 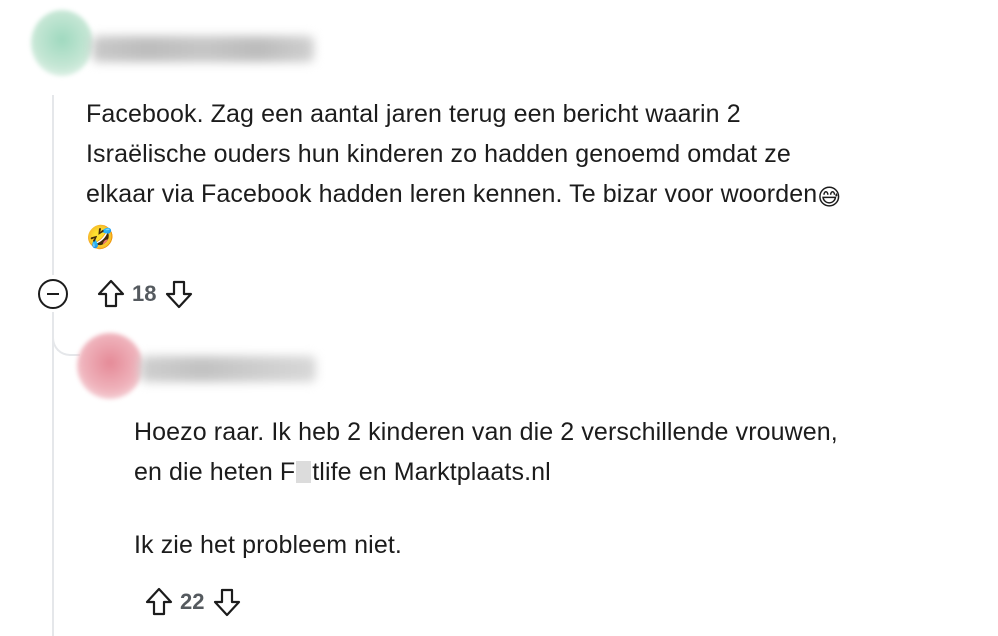 I want to click on comment-line-text: tlife en Marktplaats.nl, so click(x=431, y=472).